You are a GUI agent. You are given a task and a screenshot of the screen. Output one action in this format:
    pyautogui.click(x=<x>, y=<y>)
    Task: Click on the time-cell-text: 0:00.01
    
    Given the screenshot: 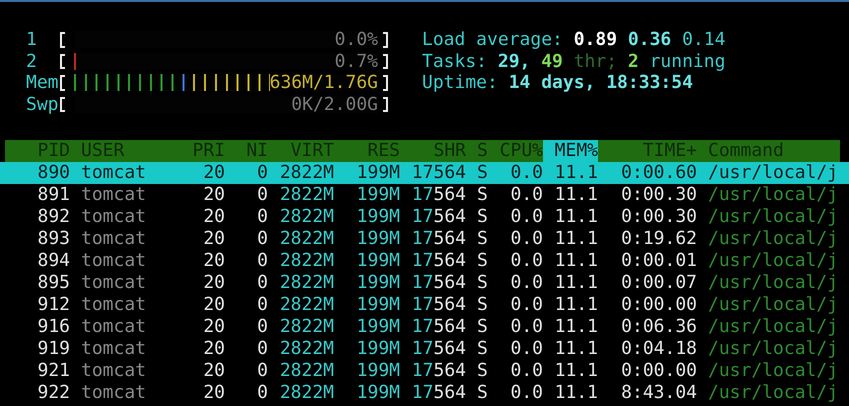 What is the action you would take?
    pyautogui.click(x=658, y=261)
    